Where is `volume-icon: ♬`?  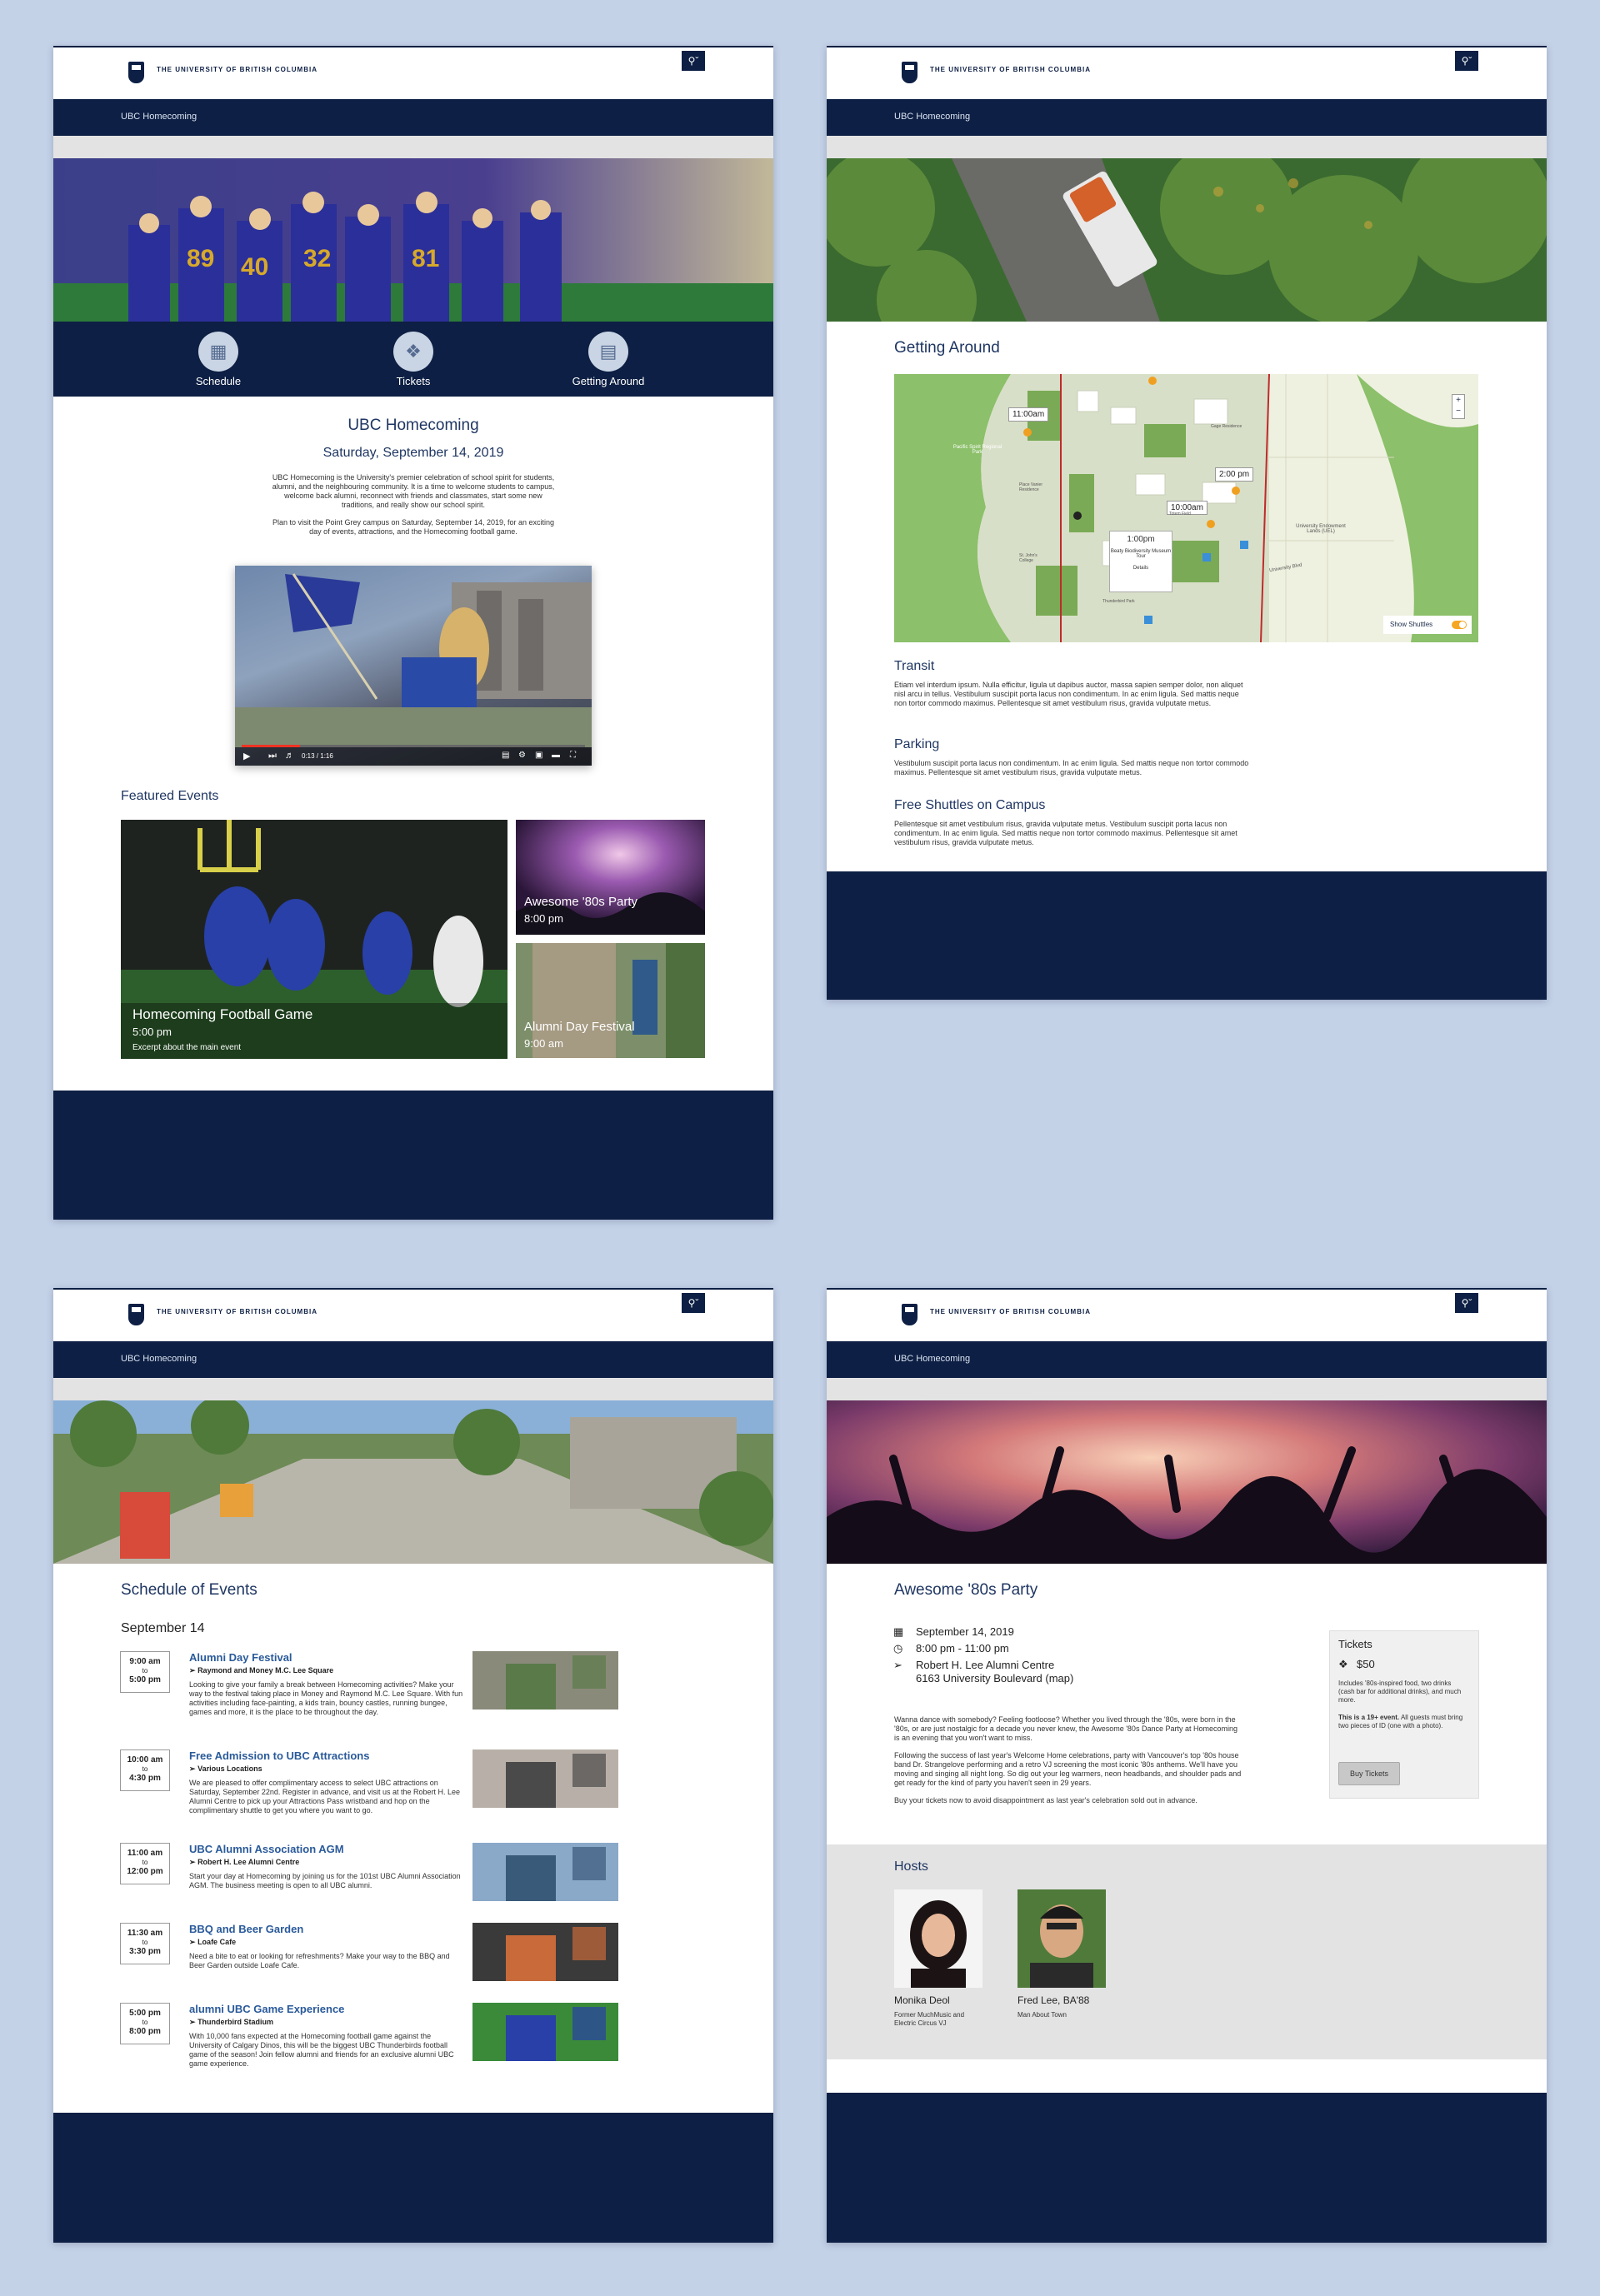
volume-icon: ♬ is located at coordinates (289, 756).